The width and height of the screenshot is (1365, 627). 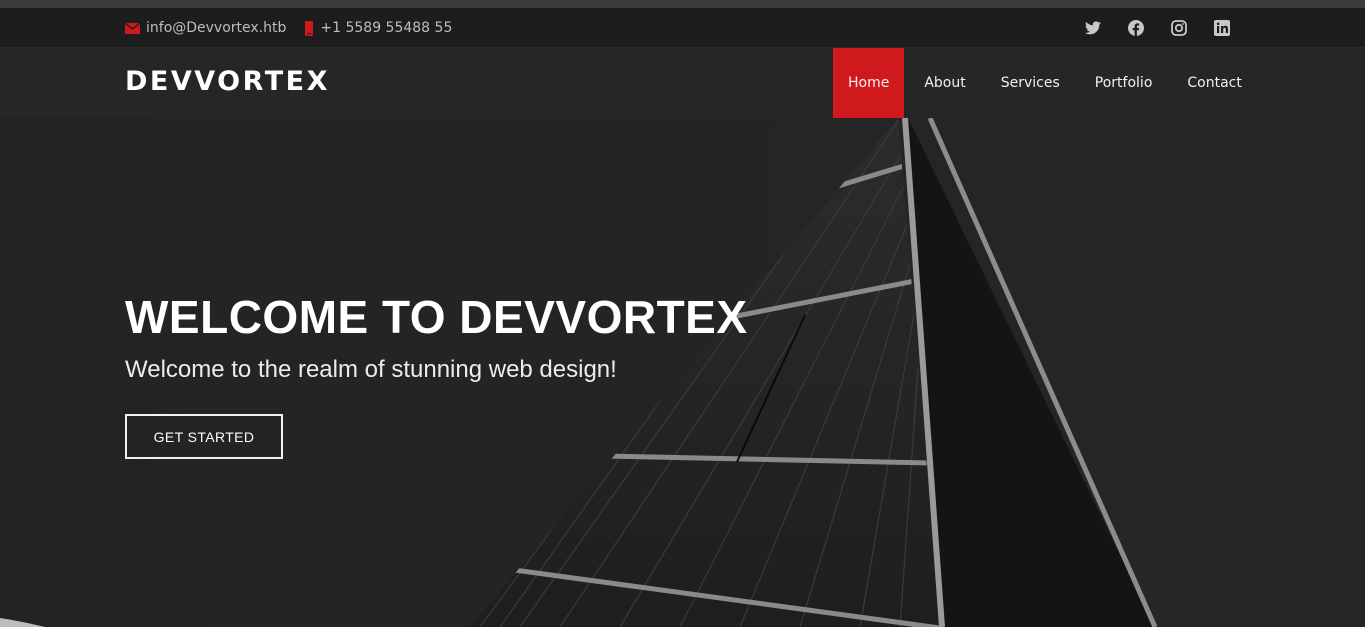 What do you see at coordinates (682, 4) in the screenshot?
I see `browser-chrome-strip` at bounding box center [682, 4].